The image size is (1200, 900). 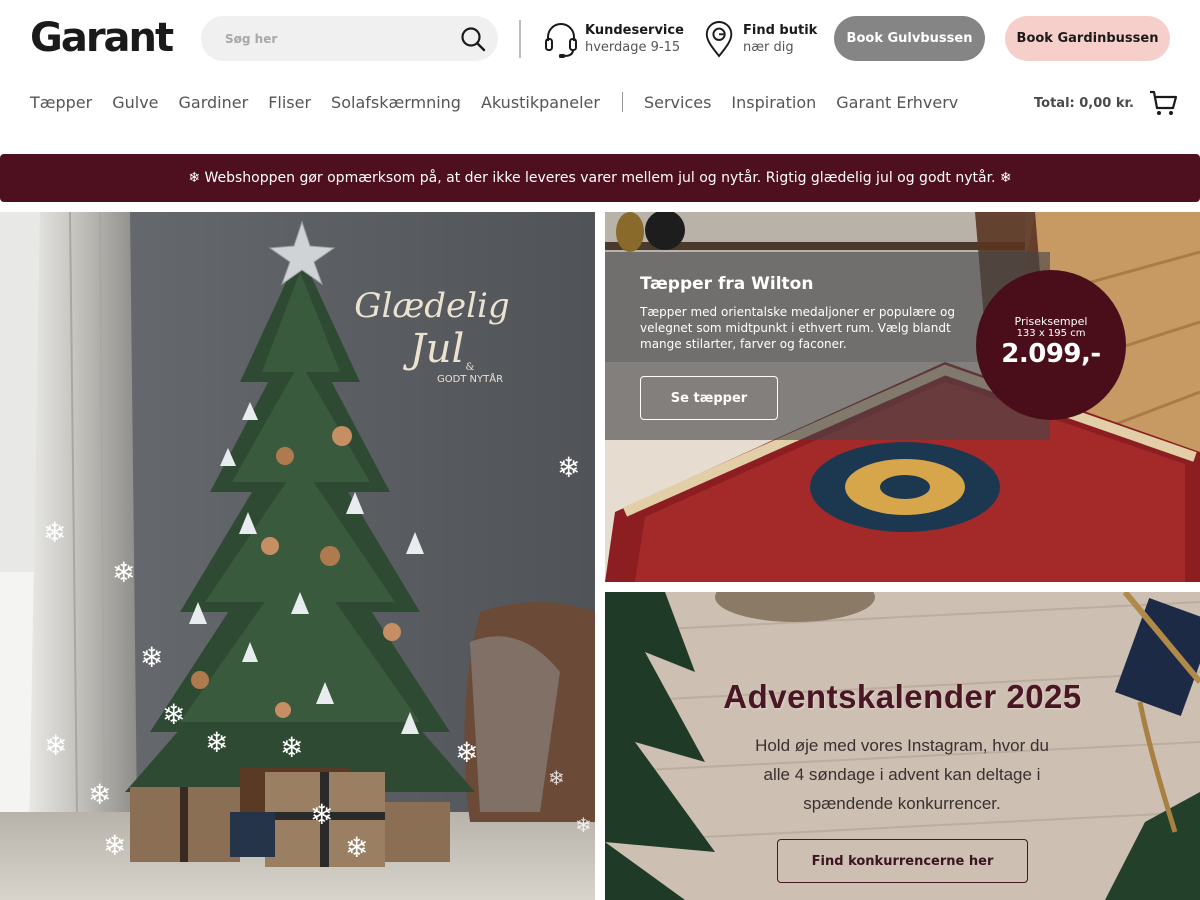 I want to click on book-gulvbussen-button: Book Gulvbussen, so click(x=909, y=38).